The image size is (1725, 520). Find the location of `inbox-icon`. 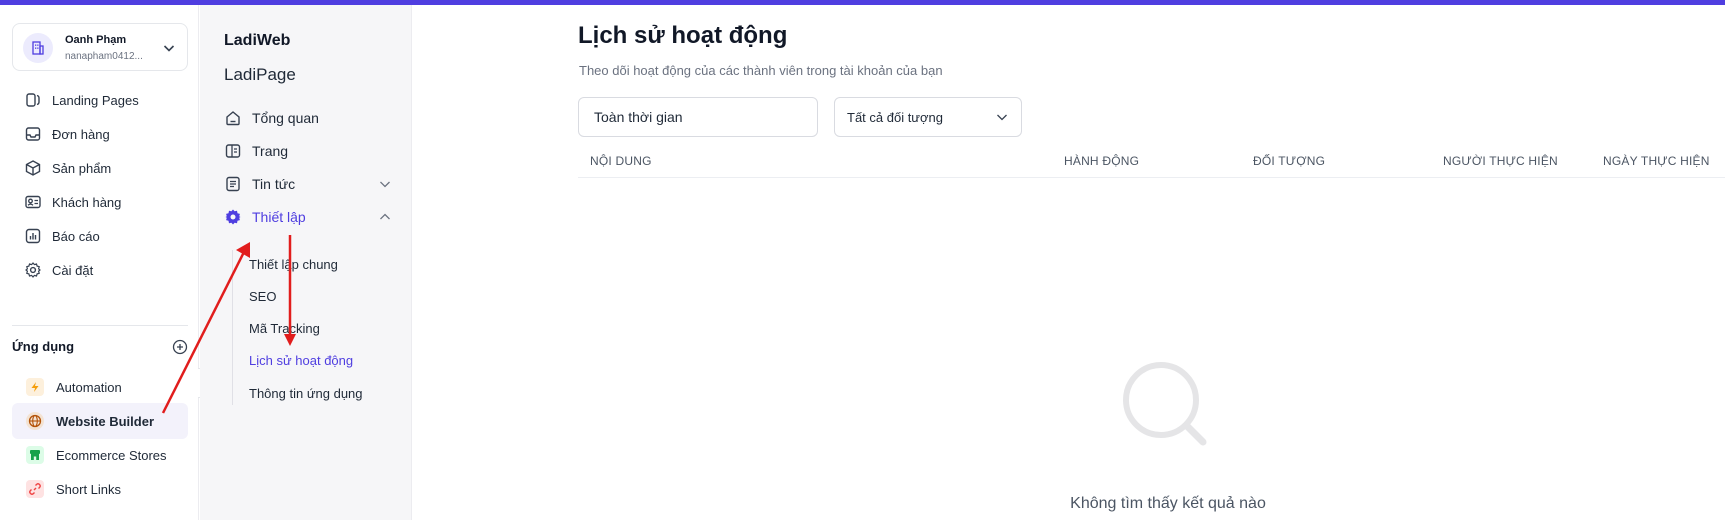

inbox-icon is located at coordinates (33, 134).